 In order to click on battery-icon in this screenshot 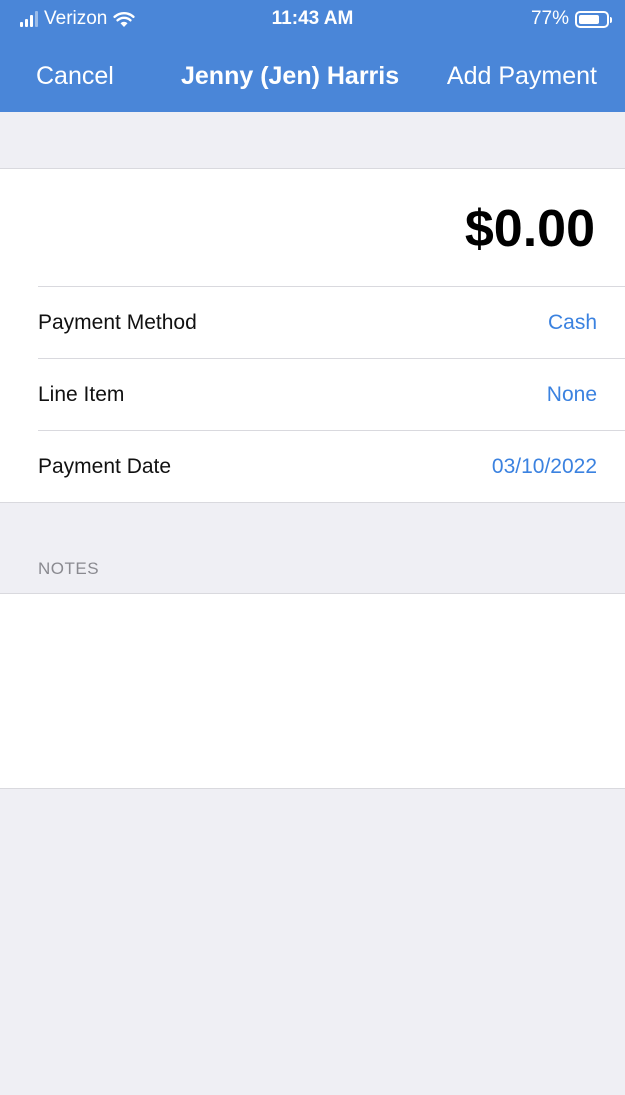, I will do `click(593, 19)`.